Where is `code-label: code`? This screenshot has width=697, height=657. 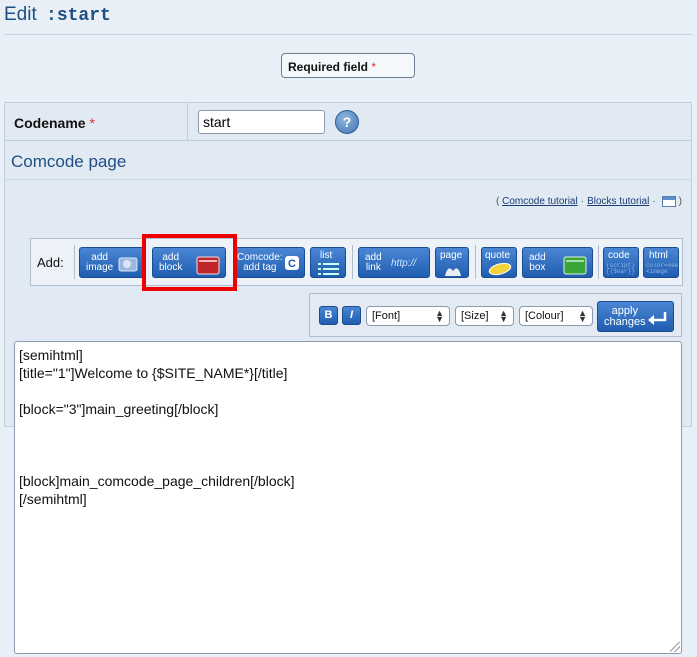 code-label: code is located at coordinates (619, 255).